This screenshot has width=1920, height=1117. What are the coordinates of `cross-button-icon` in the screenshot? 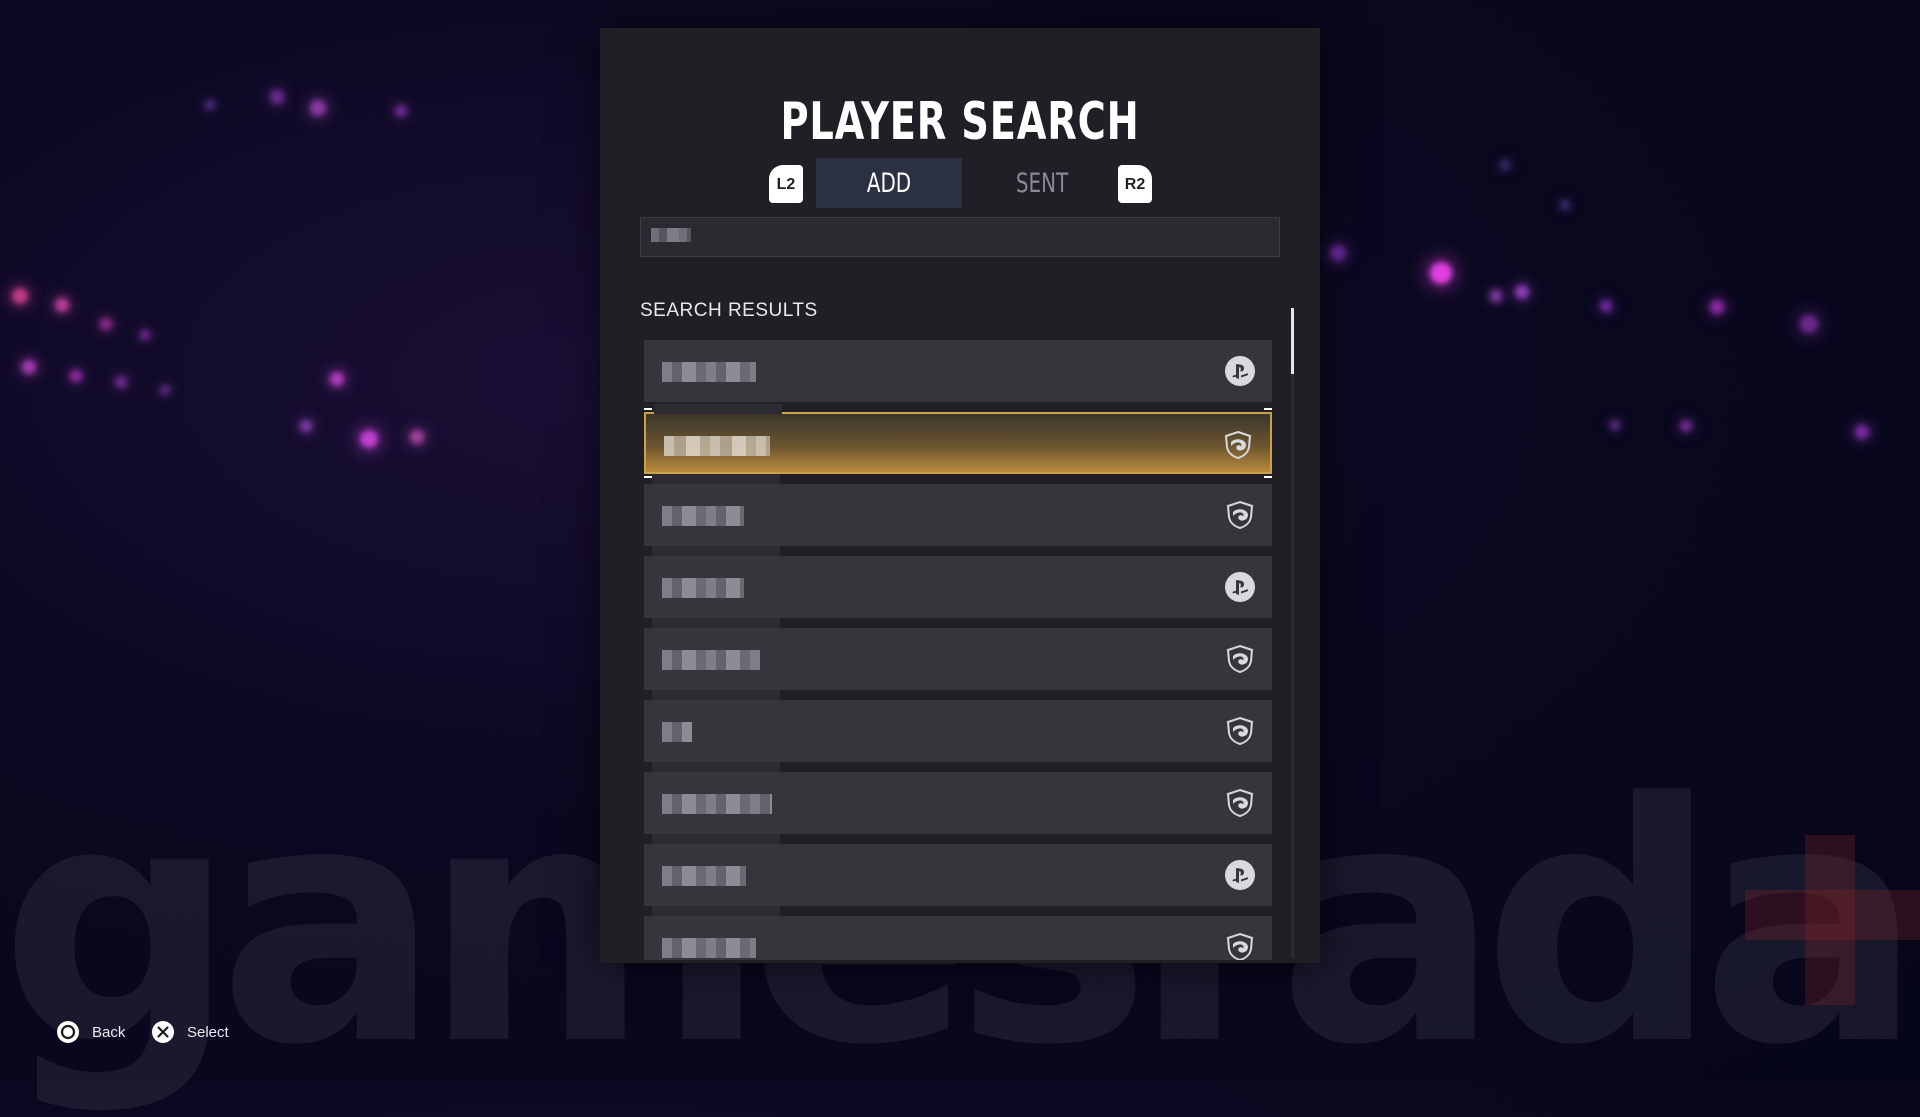 It's located at (163, 1032).